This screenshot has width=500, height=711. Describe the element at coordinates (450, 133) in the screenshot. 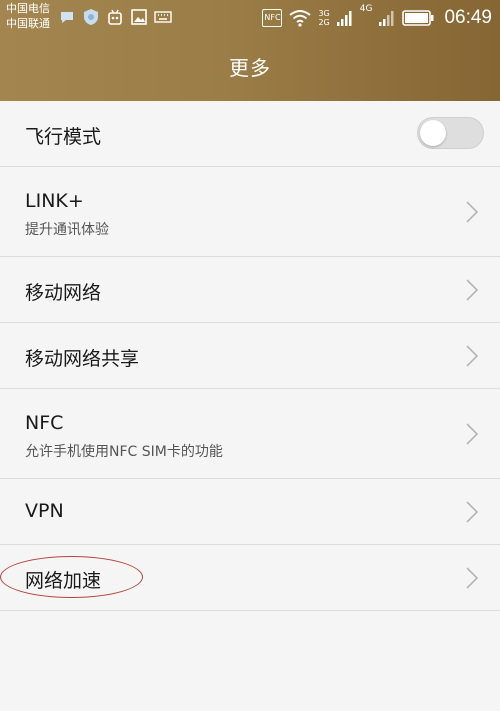

I see `airplane-mode-toggle` at that location.